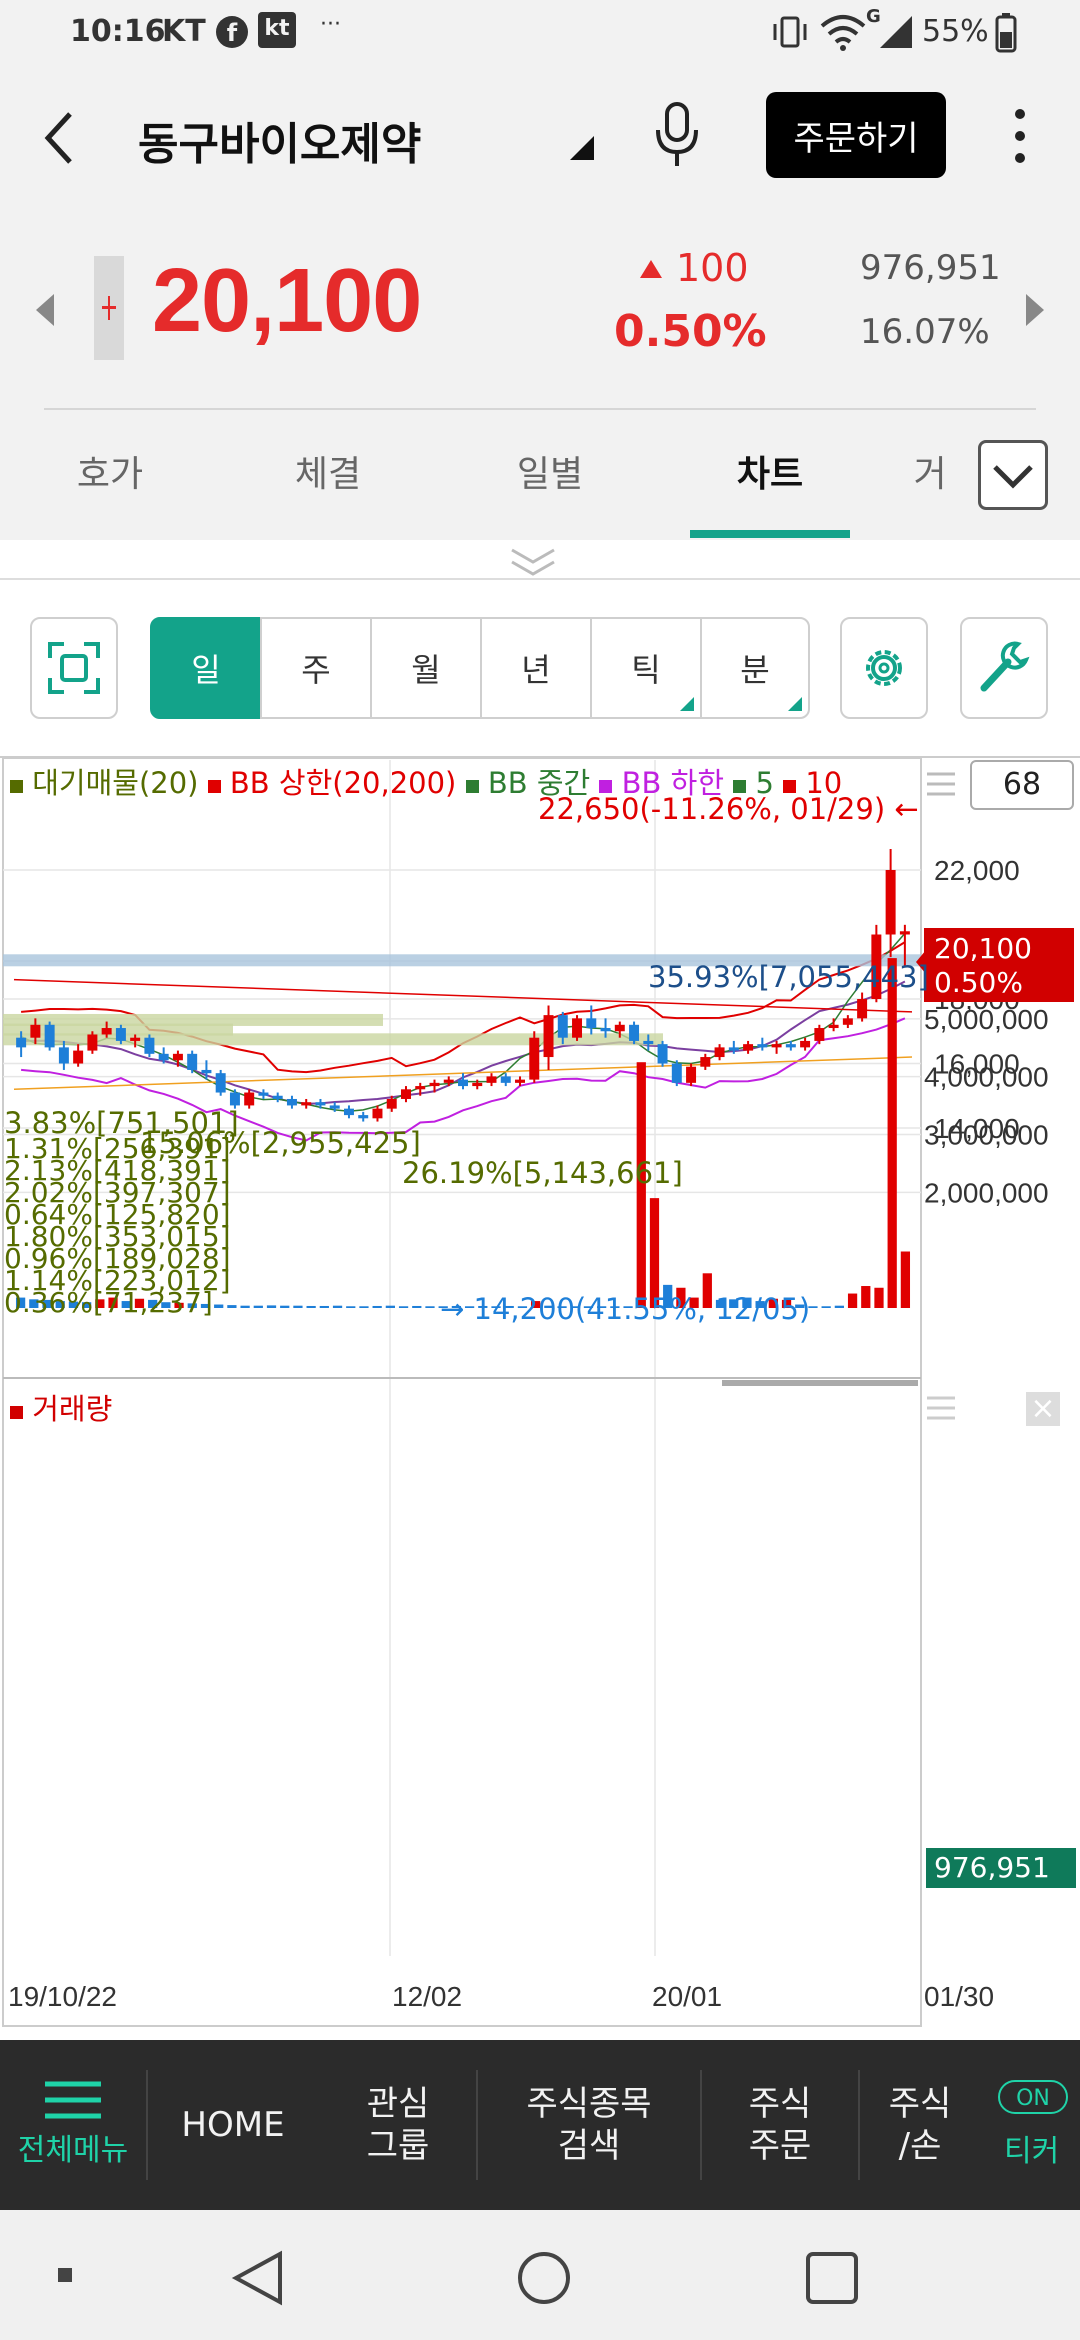  What do you see at coordinates (780, 2125) in the screenshot?
I see `nav-stock-order: 주식 주문` at bounding box center [780, 2125].